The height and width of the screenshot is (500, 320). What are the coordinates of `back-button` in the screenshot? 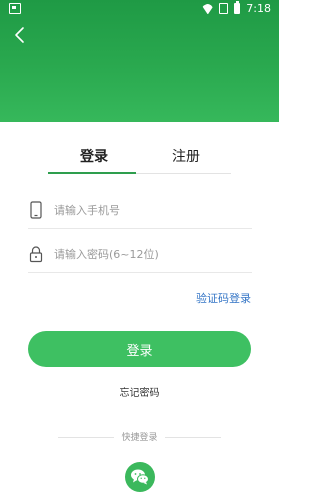 It's located at (21, 35).